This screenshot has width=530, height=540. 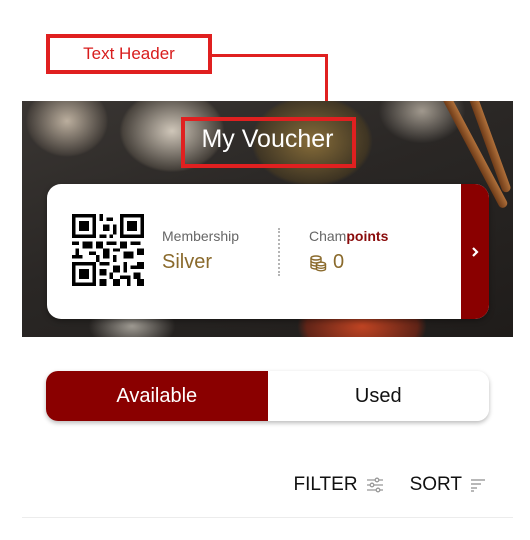 What do you see at coordinates (478, 485) in the screenshot?
I see `sort-lines-icon` at bounding box center [478, 485].